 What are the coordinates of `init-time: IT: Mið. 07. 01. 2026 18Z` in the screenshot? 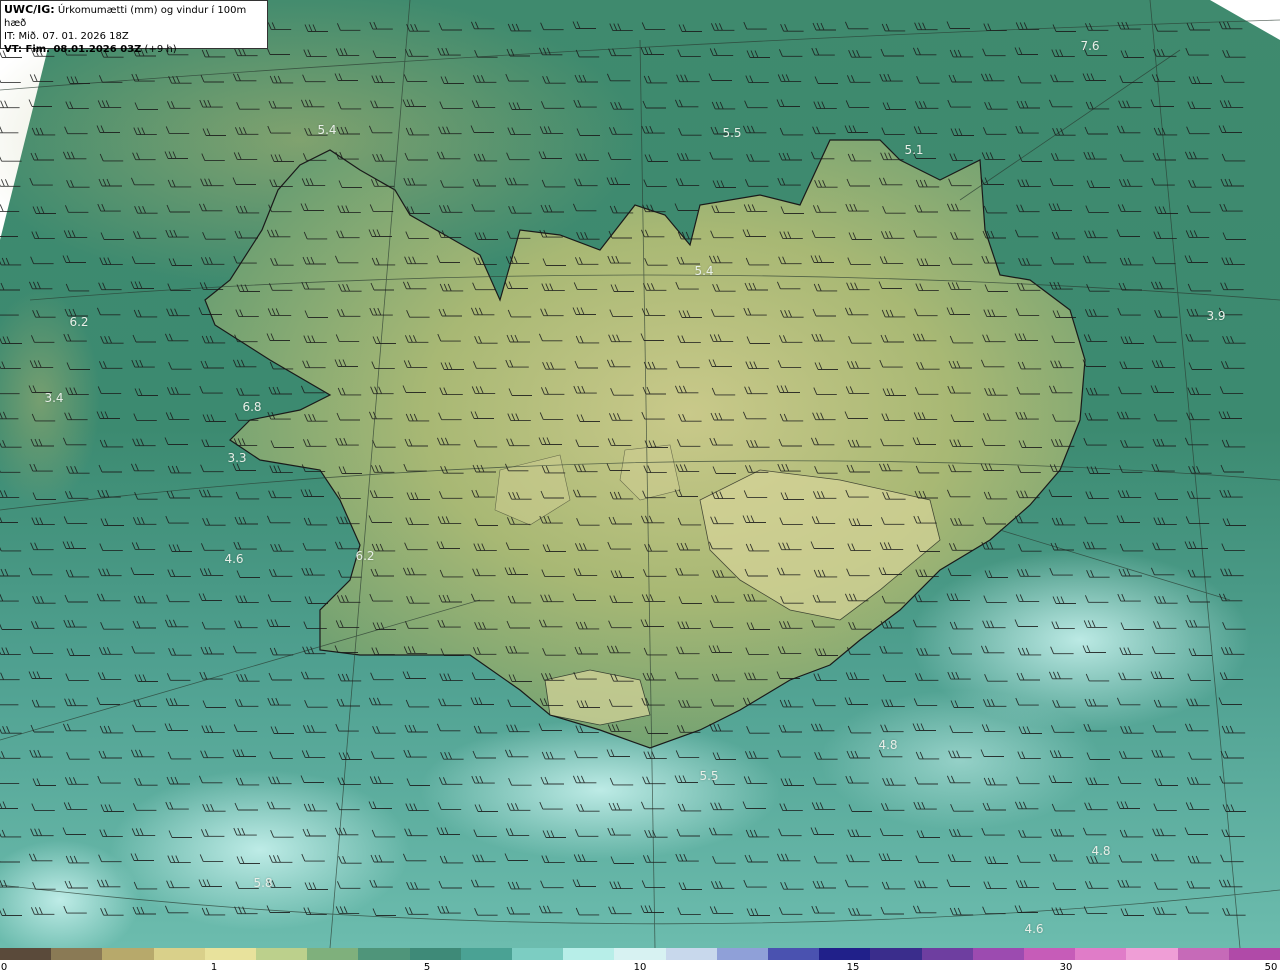 It's located at (66, 36).